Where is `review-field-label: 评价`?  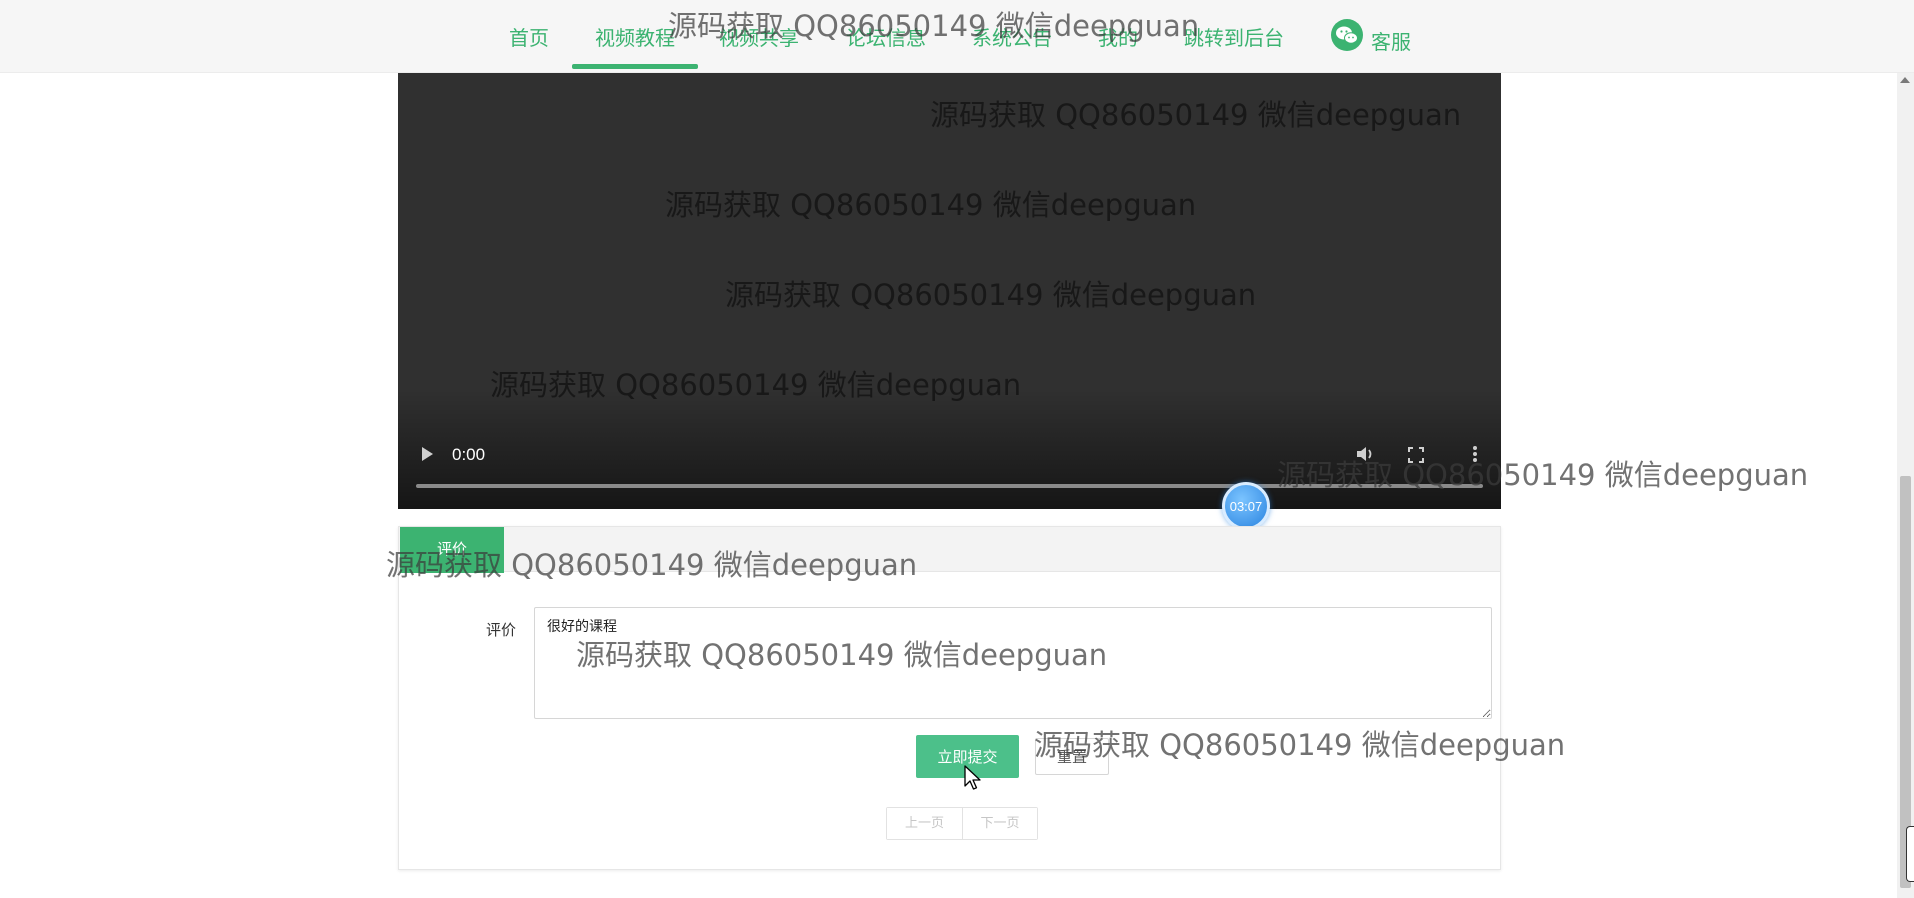
review-field-label: 评价 is located at coordinates (501, 630).